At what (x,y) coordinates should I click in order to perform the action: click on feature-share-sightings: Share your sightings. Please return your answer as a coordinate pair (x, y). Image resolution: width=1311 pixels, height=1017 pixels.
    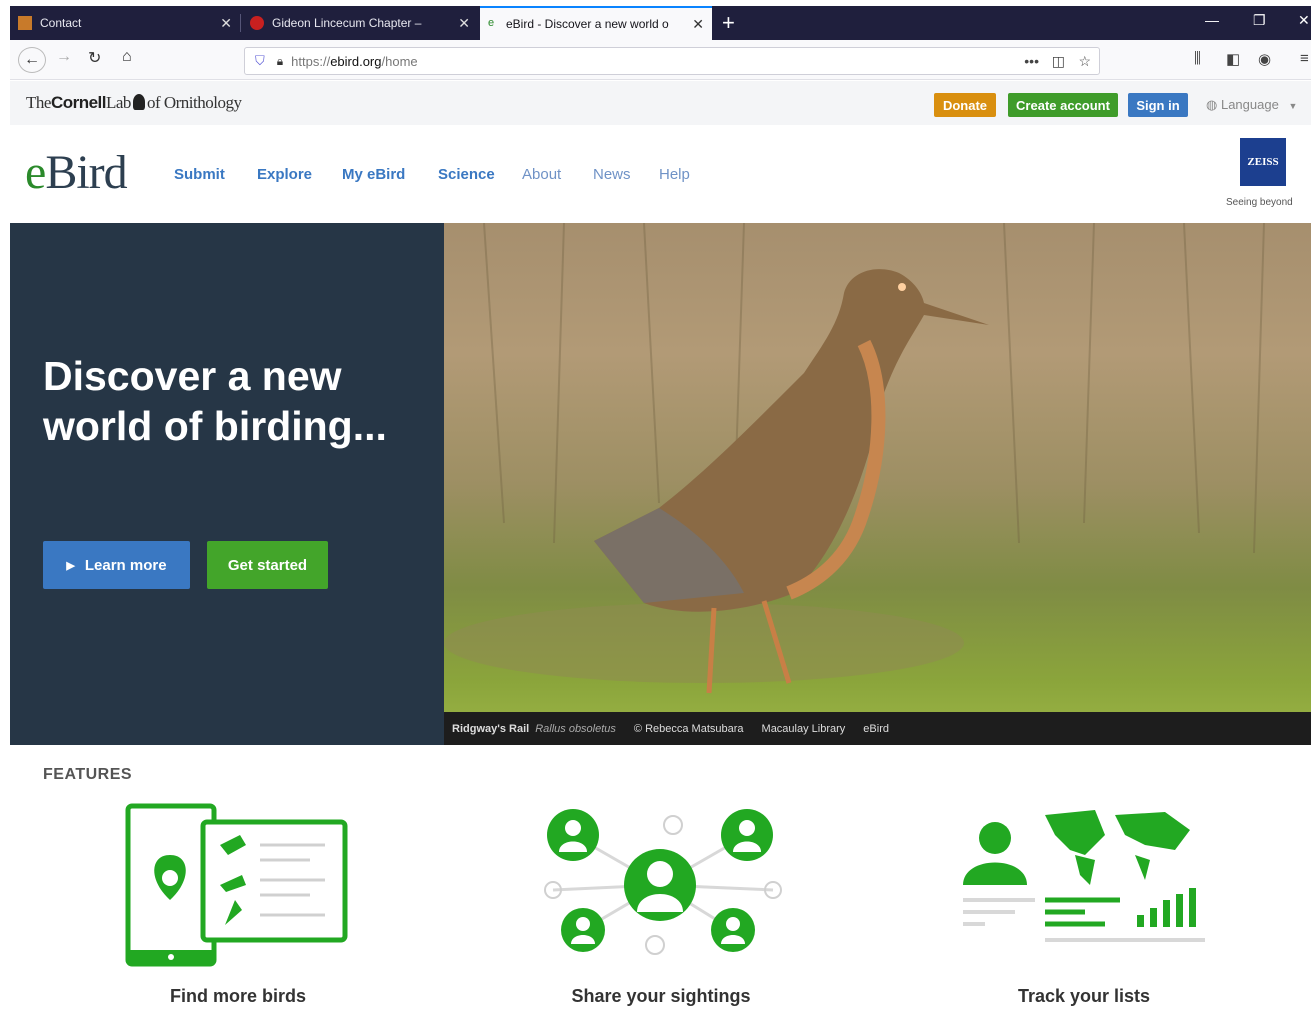
    Looking at the image, I should click on (661, 996).